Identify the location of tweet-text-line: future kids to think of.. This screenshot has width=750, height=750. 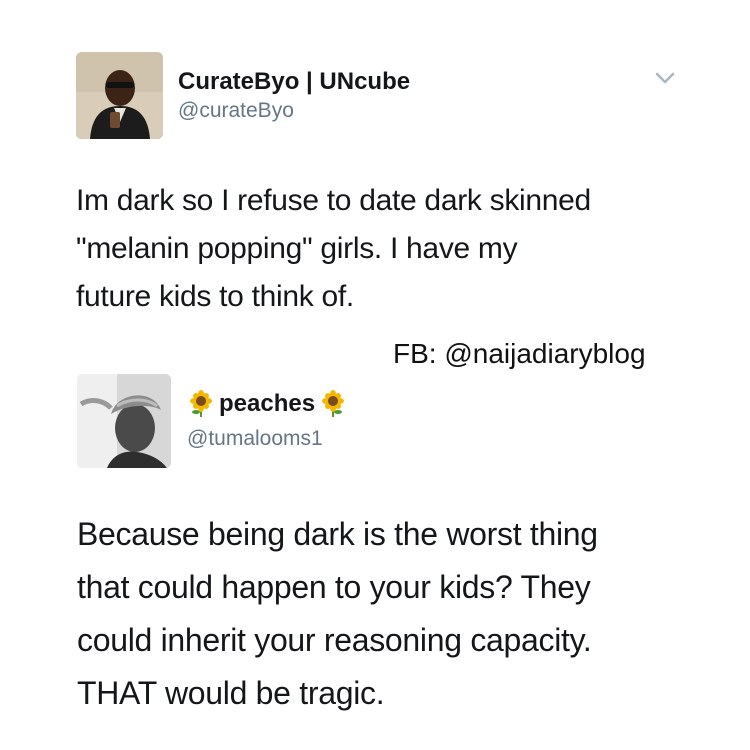
(215, 296).